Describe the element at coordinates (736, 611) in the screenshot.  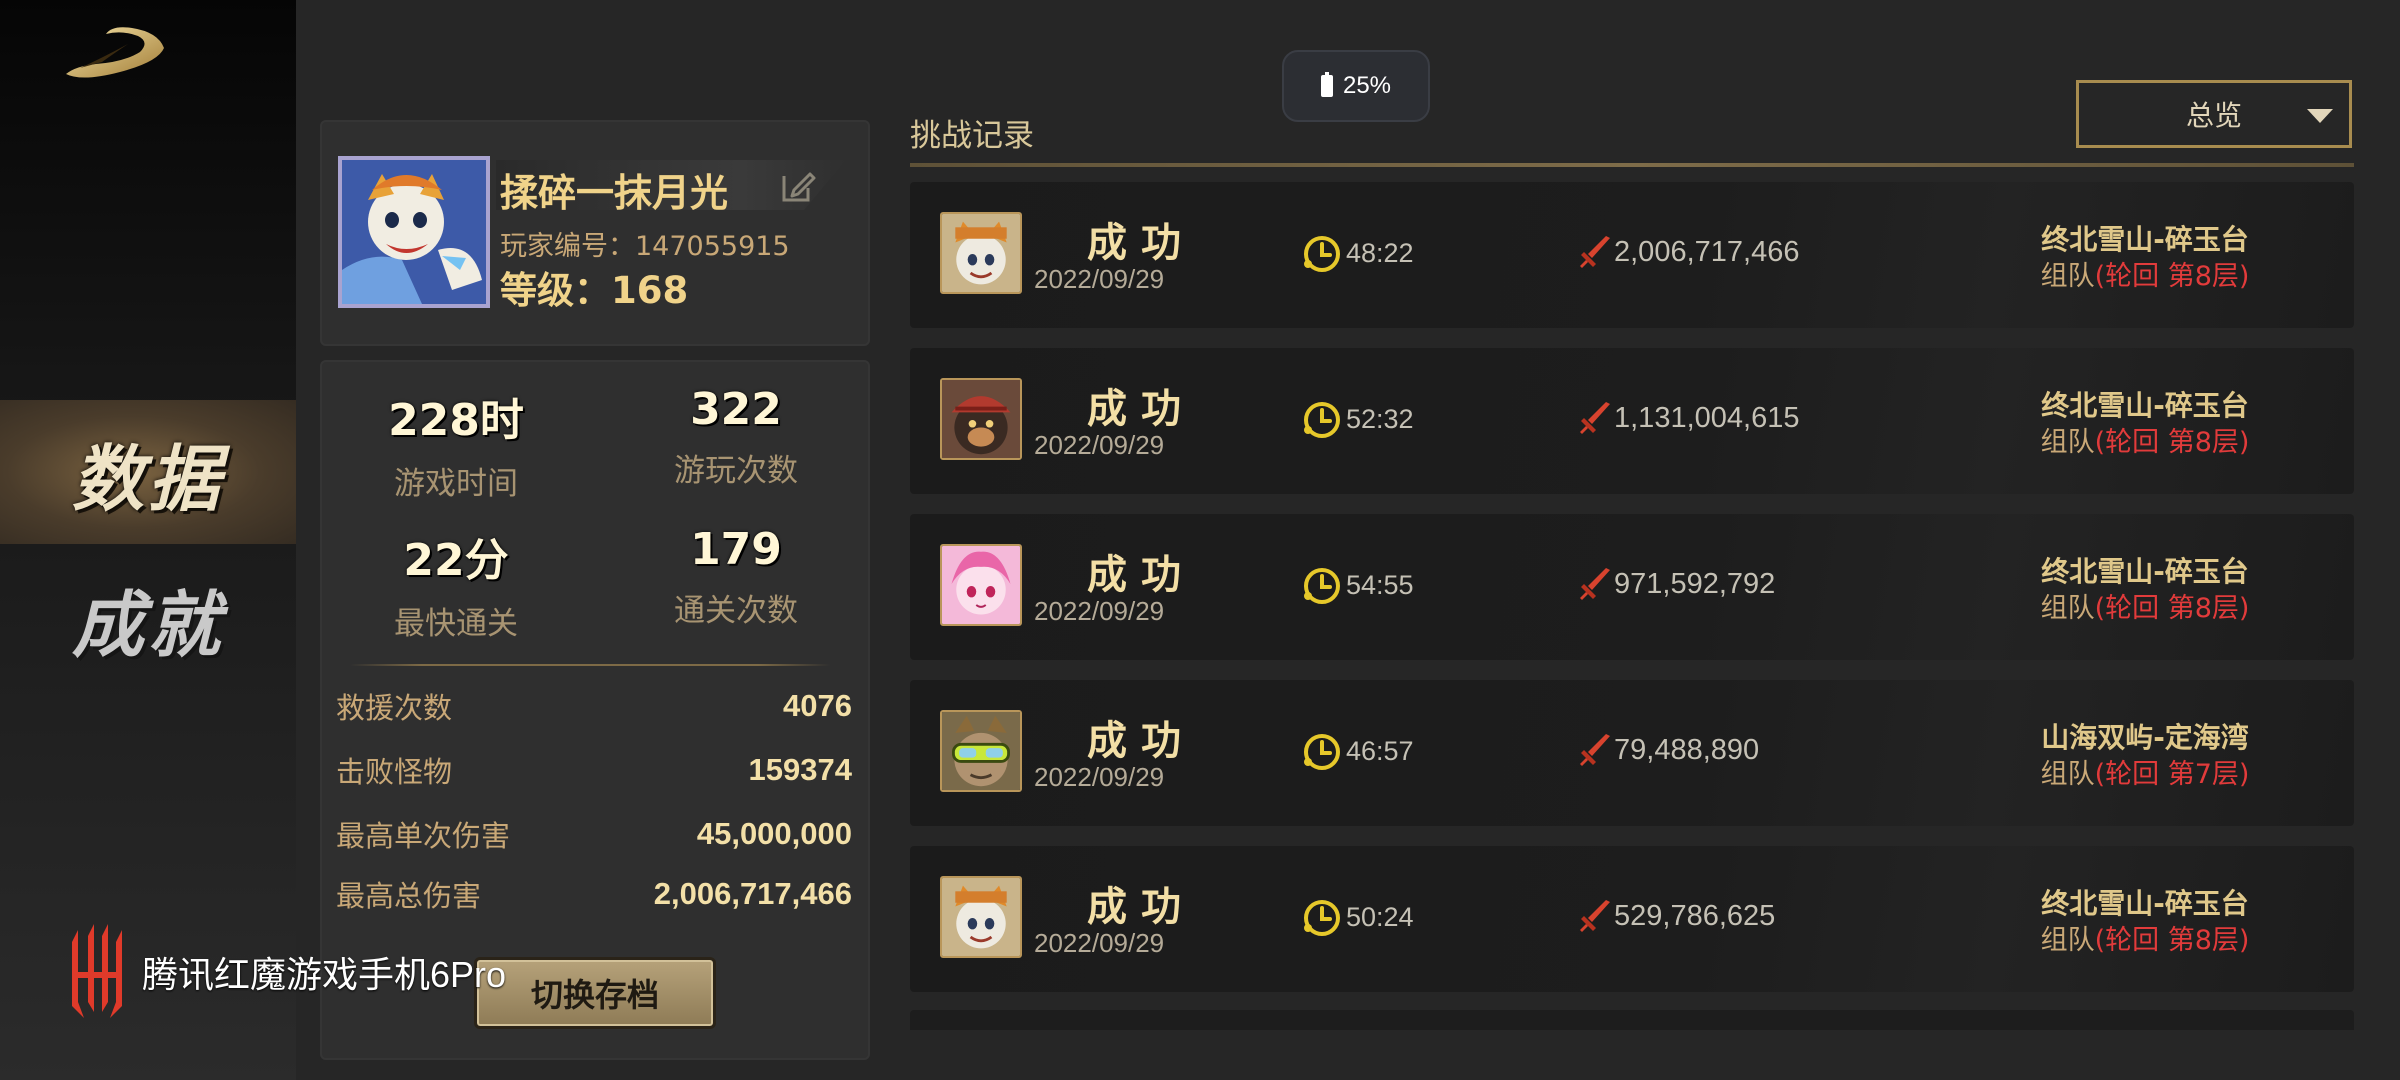
I see `stat-label: 通关次数` at that location.